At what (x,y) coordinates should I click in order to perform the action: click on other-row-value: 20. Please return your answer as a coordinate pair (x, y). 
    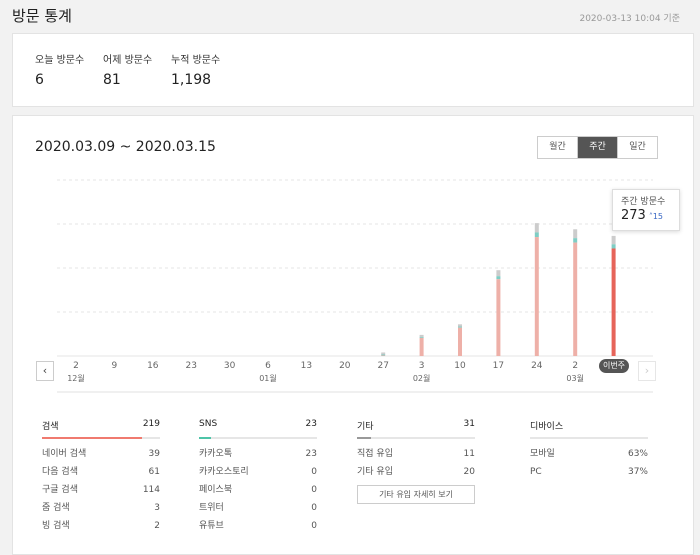
    Looking at the image, I should click on (469, 472).